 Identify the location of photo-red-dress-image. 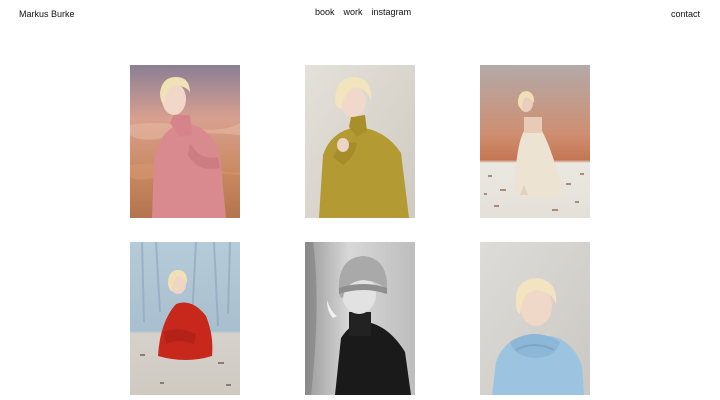
(185, 318).